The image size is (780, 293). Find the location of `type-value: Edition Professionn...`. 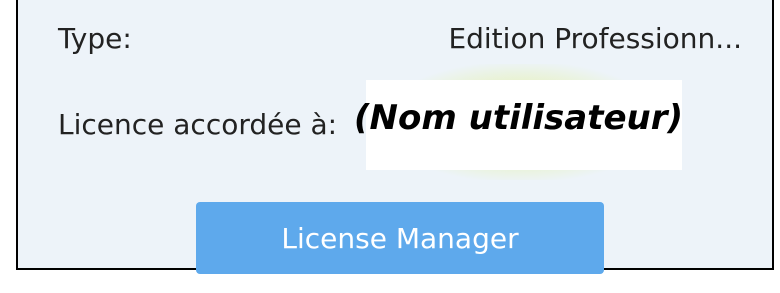

type-value: Edition Professionn... is located at coordinates (595, 38).